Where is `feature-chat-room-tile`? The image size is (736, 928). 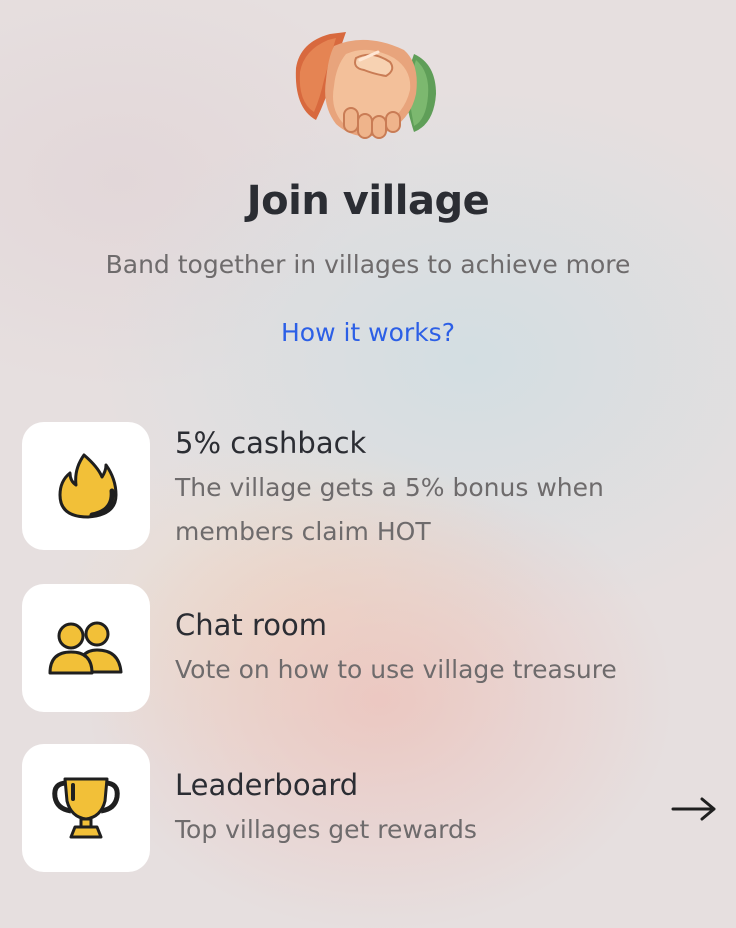 feature-chat-room-tile is located at coordinates (86, 648).